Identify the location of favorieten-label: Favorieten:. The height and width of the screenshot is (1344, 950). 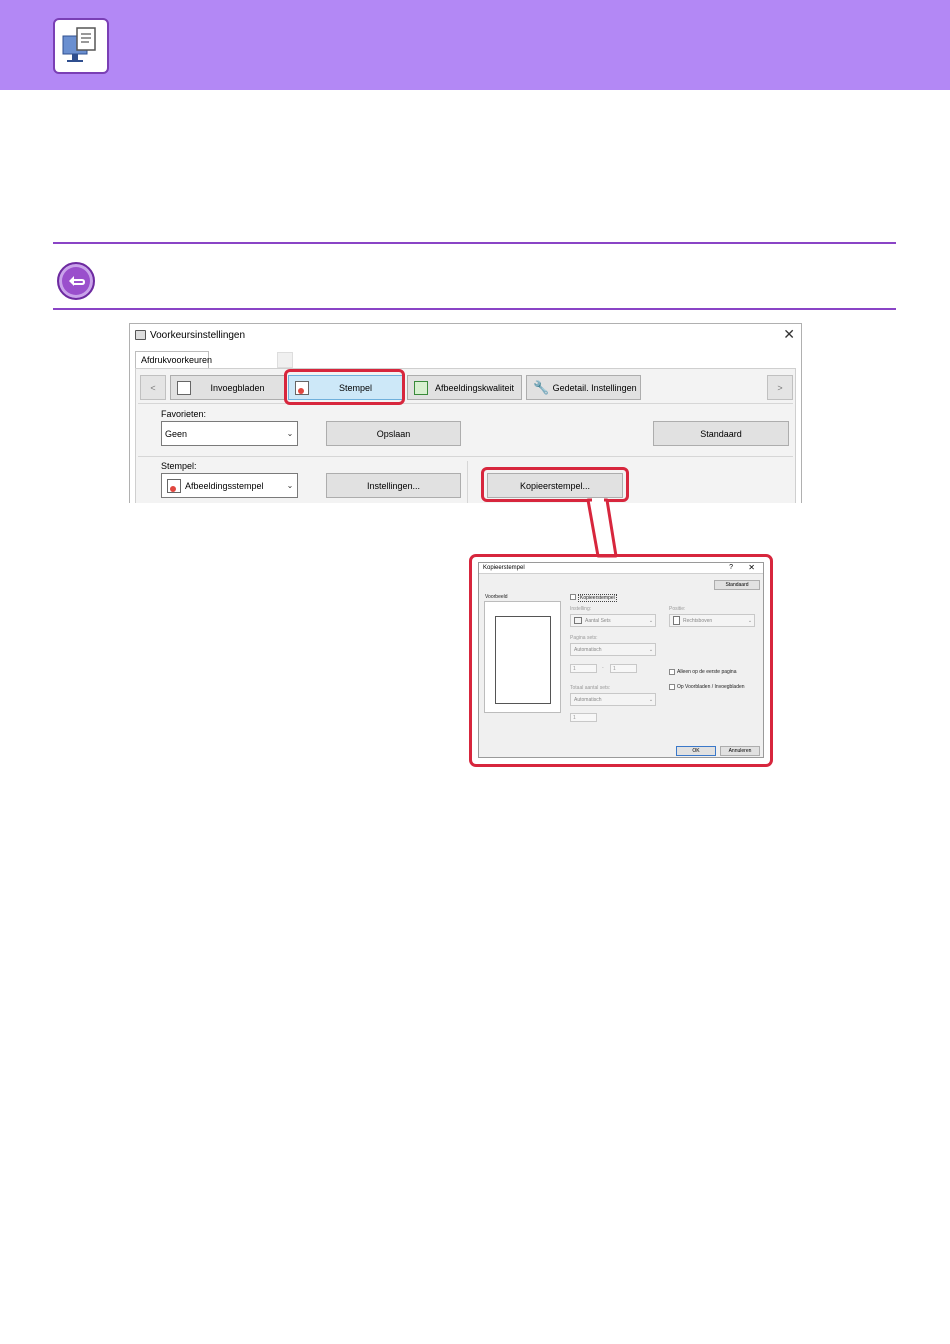
(184, 414).